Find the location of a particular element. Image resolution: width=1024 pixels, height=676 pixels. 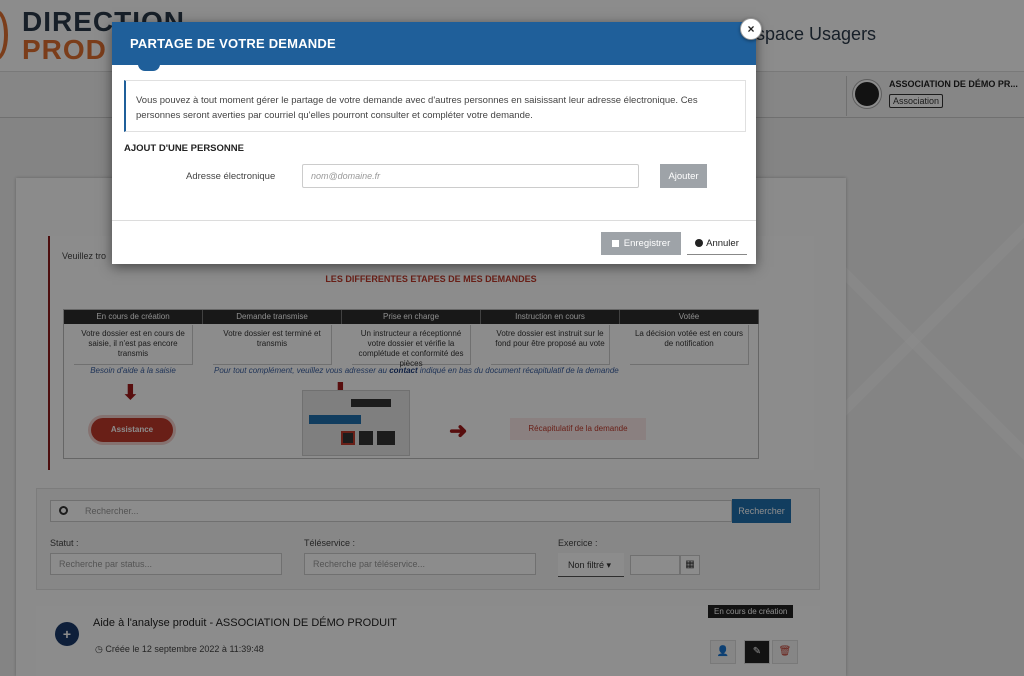

email-label: Adresse électronique is located at coordinates (231, 176).